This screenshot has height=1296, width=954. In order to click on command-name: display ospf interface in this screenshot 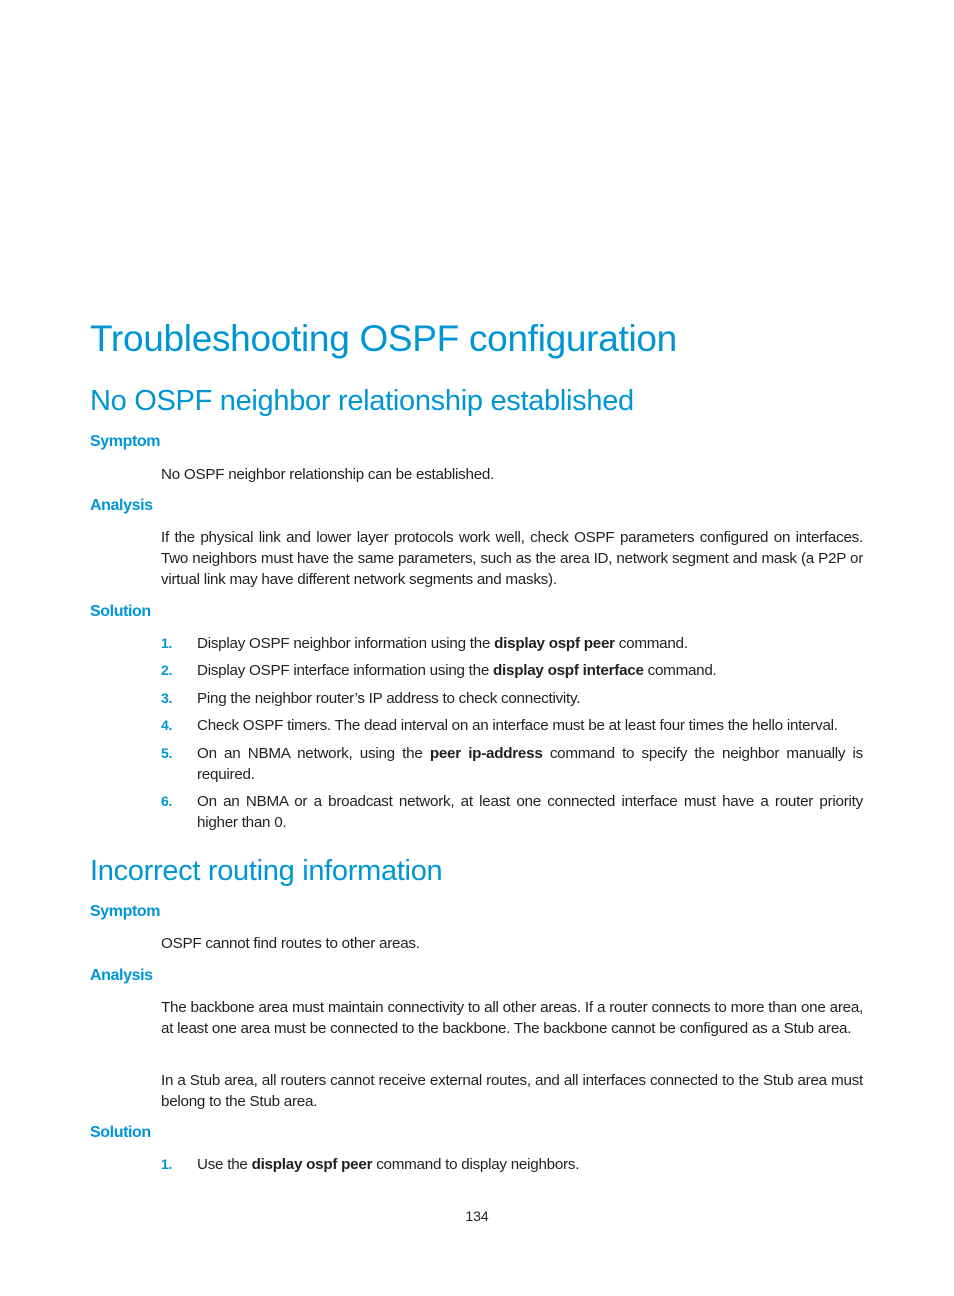, I will do `click(568, 670)`.